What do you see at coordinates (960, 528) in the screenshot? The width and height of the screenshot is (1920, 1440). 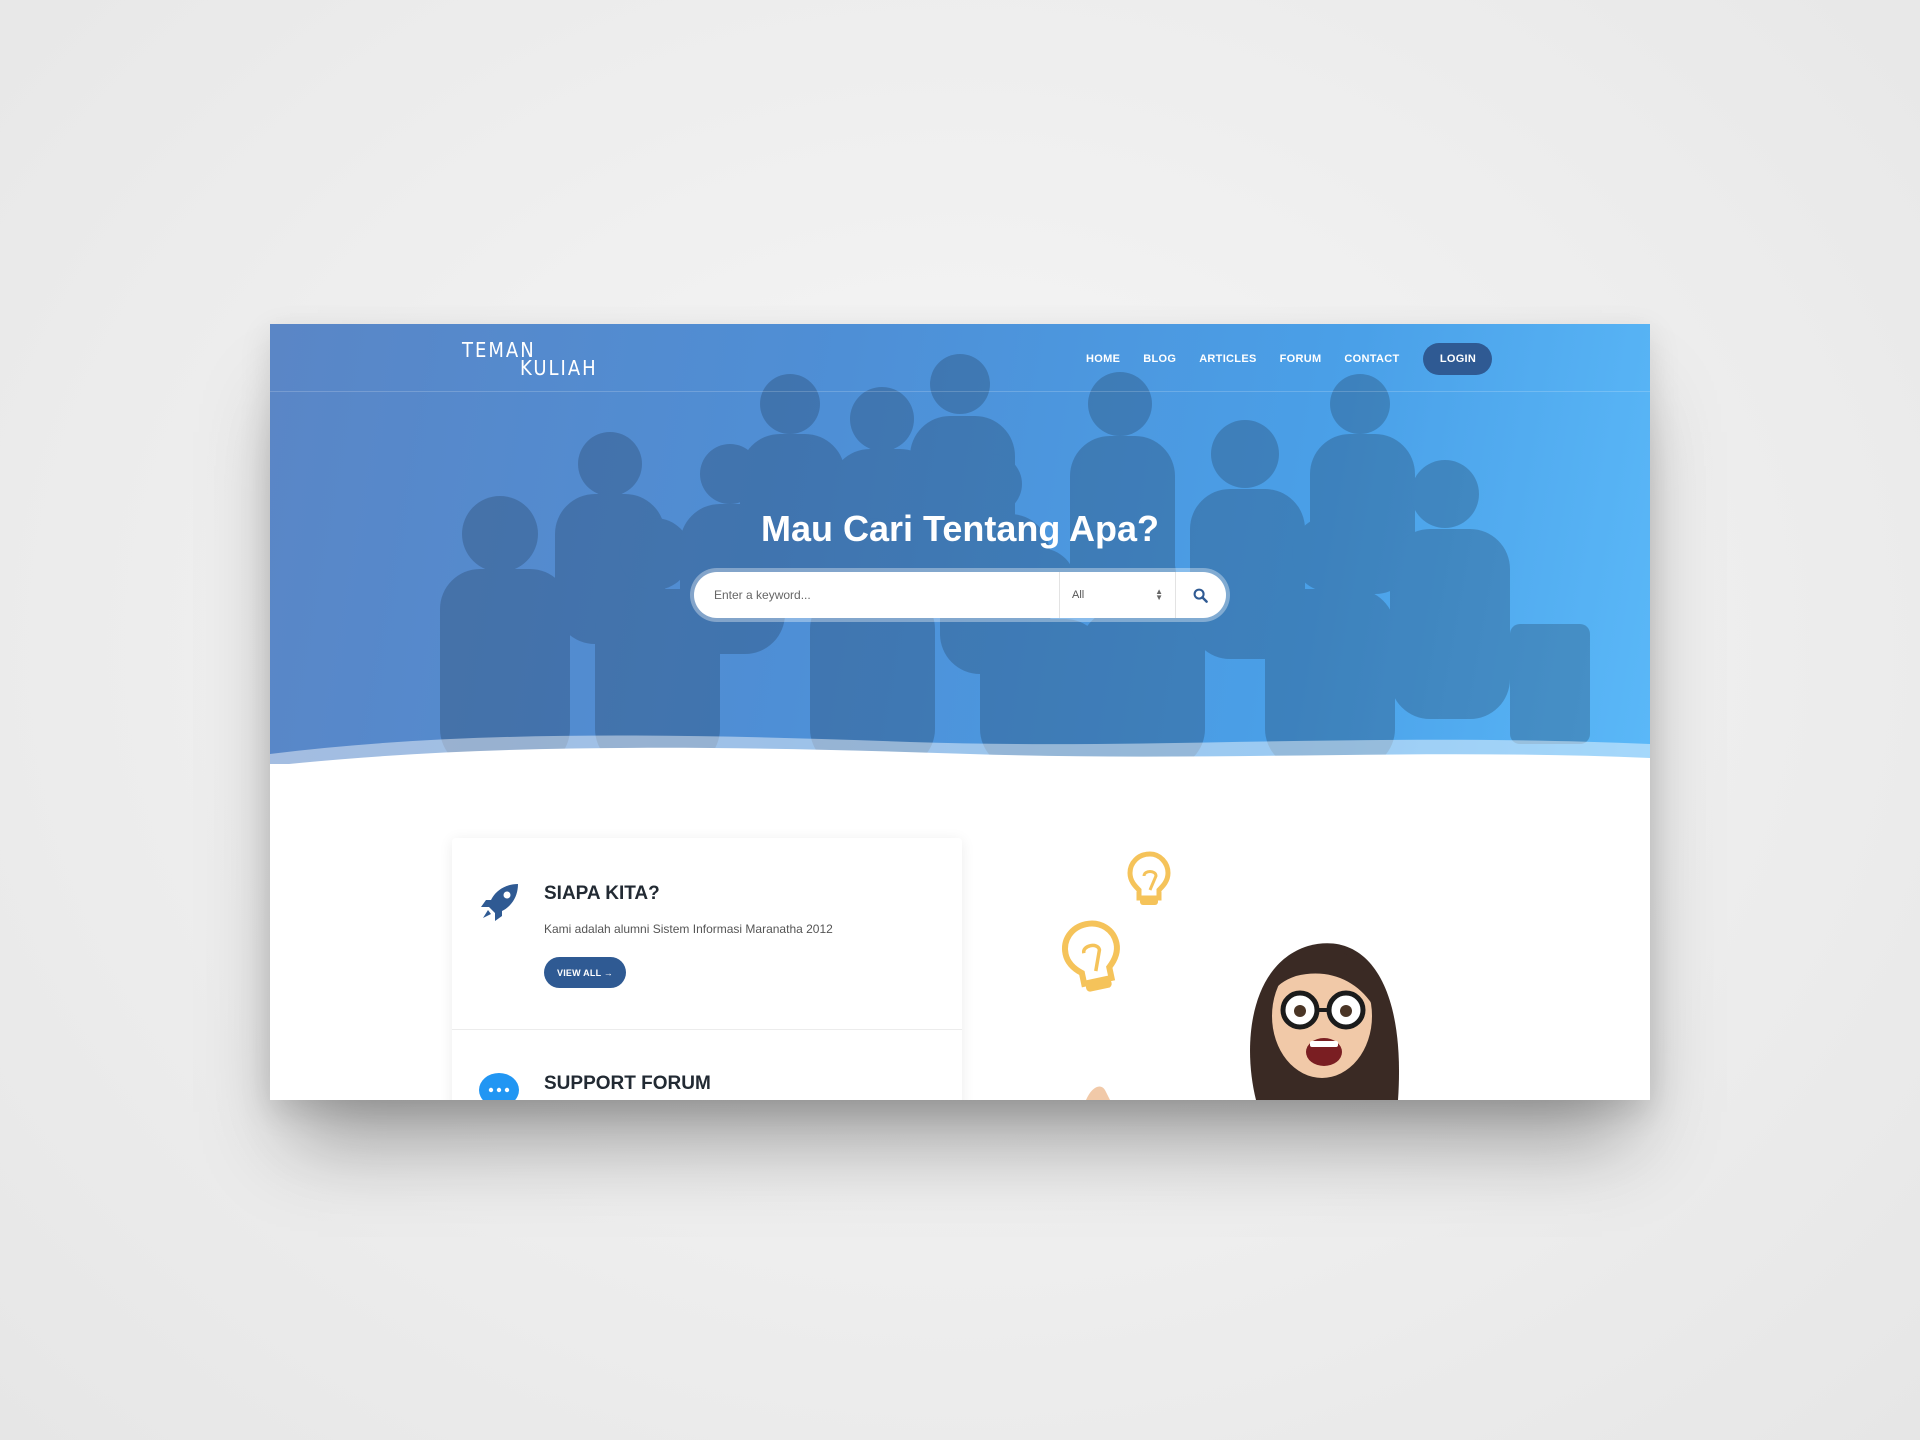 I see `hero-title: Mau Cari Tentang Apa?` at bounding box center [960, 528].